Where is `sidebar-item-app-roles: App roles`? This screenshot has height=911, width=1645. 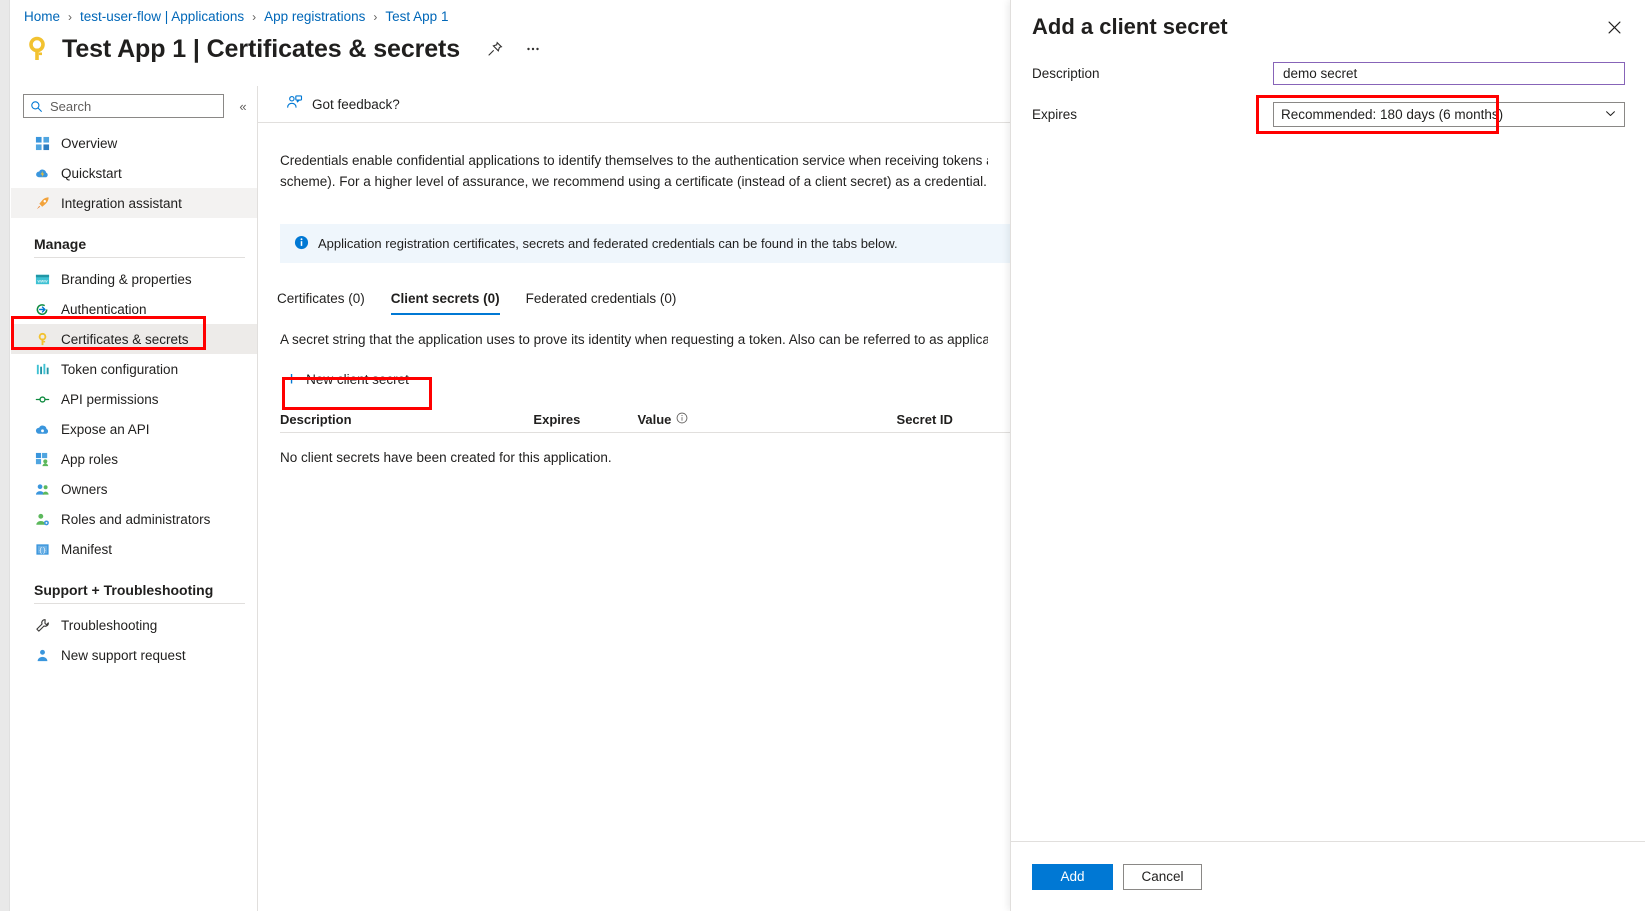
sidebar-item-app-roles: App roles is located at coordinates (134, 459).